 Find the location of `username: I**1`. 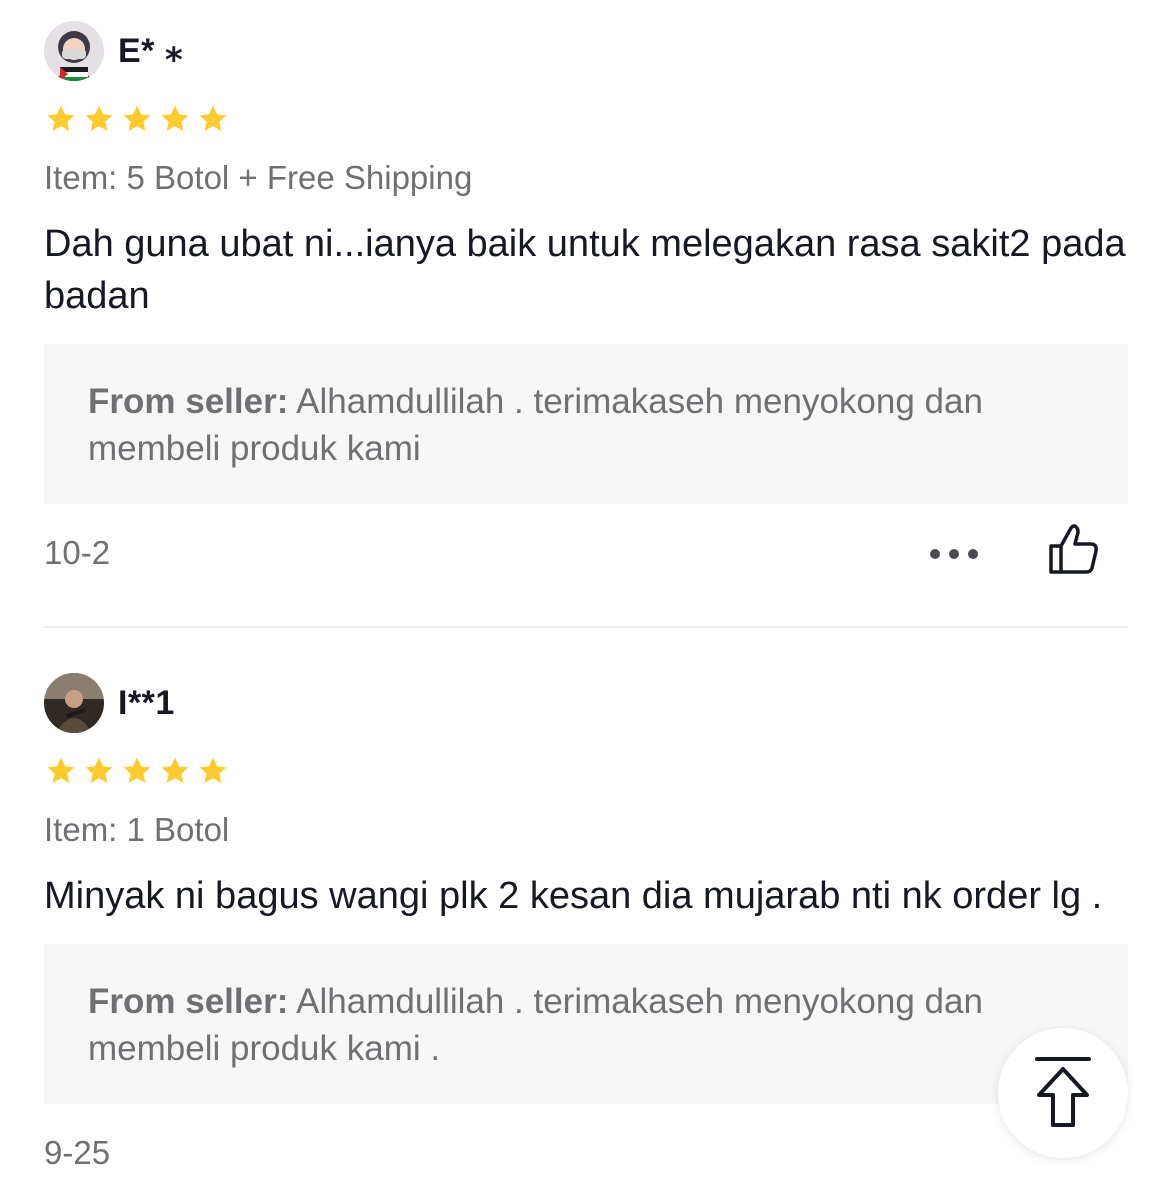

username: I**1 is located at coordinates (146, 703).